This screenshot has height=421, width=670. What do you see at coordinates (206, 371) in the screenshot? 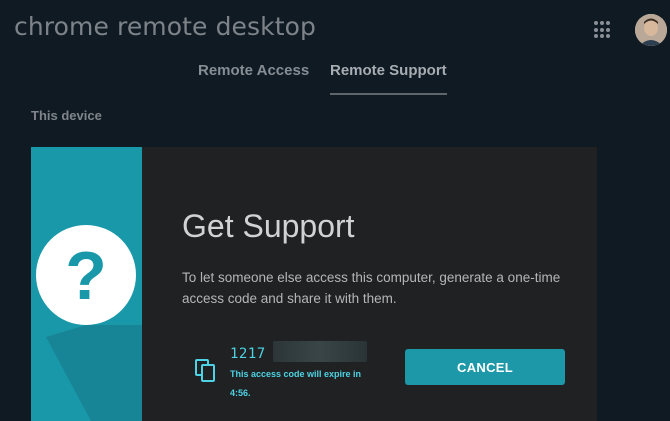
I see `copy-icon` at bounding box center [206, 371].